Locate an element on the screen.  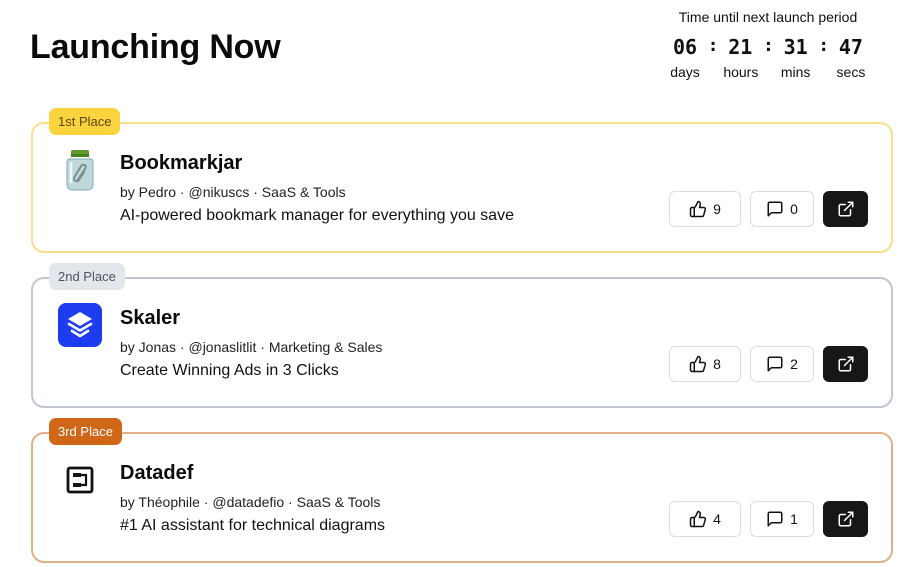
upvote-button: 8 is located at coordinates (705, 364).